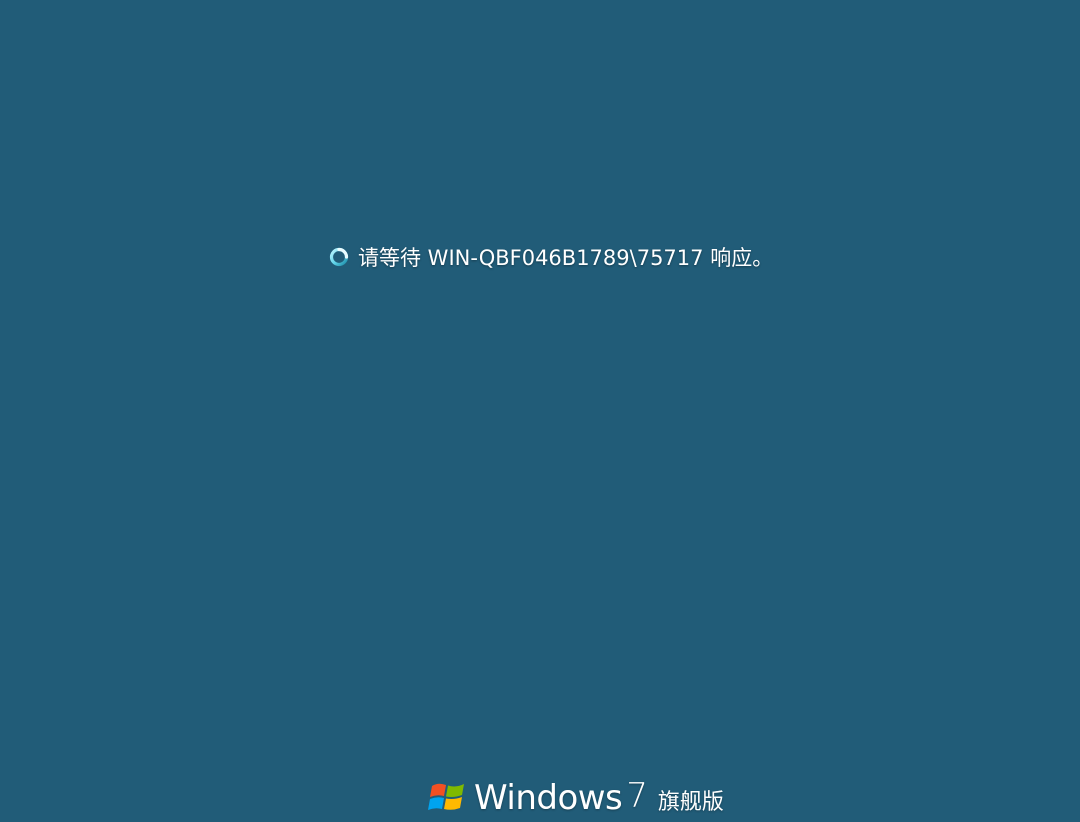 The width and height of the screenshot is (1080, 822). Describe the element at coordinates (339, 257) in the screenshot. I see `busy-spinner-icon` at that location.